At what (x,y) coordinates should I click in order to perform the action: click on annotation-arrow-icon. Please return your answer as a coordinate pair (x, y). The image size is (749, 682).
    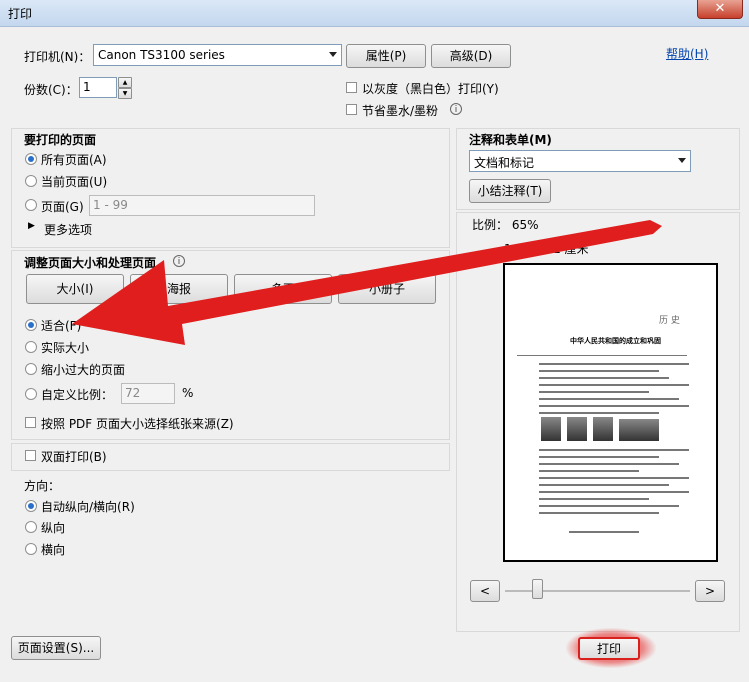
    Looking at the image, I should click on (367, 282).